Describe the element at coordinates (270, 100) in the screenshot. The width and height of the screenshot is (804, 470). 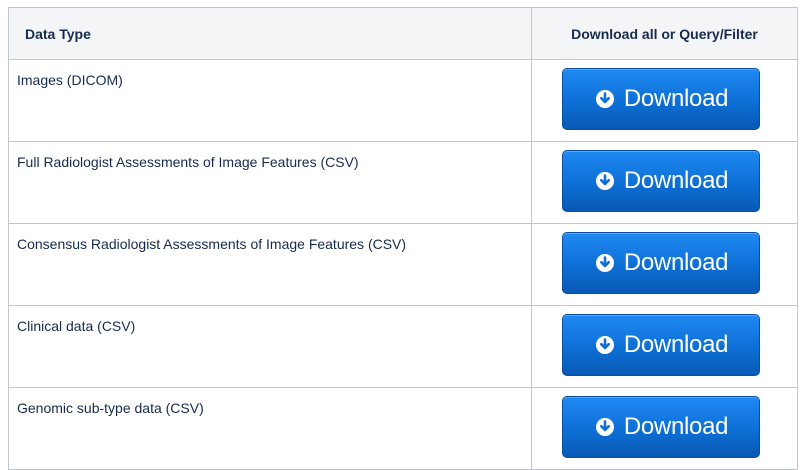
I see `data-type-cell: Images (DICOM)` at that location.